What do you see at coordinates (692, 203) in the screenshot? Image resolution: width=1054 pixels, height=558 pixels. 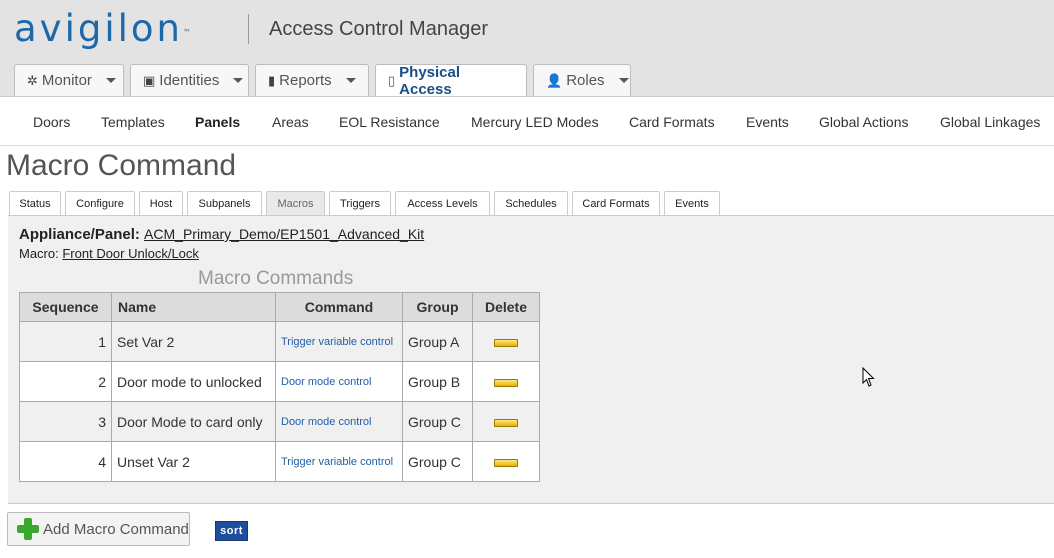 I see `tab-events: Events` at bounding box center [692, 203].